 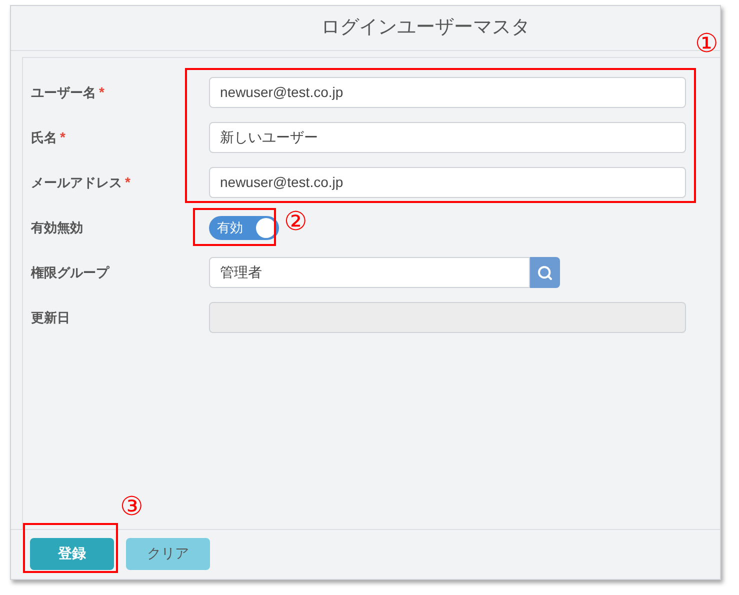 I want to click on lookup-field: 管理者, so click(x=369, y=272).